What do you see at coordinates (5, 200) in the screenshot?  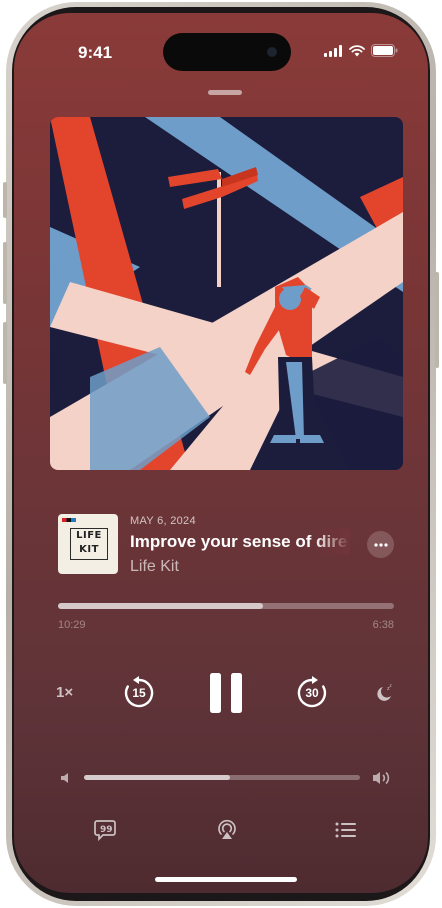 I see `action-button` at bounding box center [5, 200].